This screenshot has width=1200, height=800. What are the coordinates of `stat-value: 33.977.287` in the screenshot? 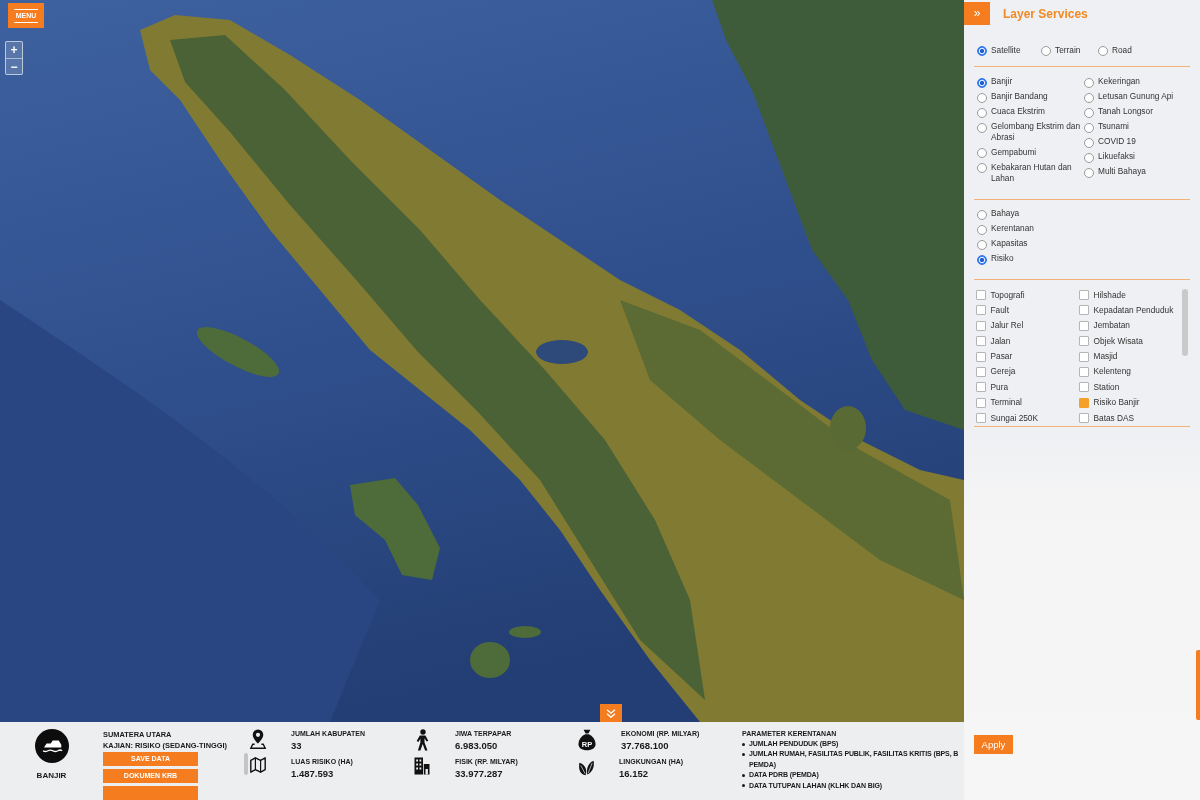 It's located at (479, 773).